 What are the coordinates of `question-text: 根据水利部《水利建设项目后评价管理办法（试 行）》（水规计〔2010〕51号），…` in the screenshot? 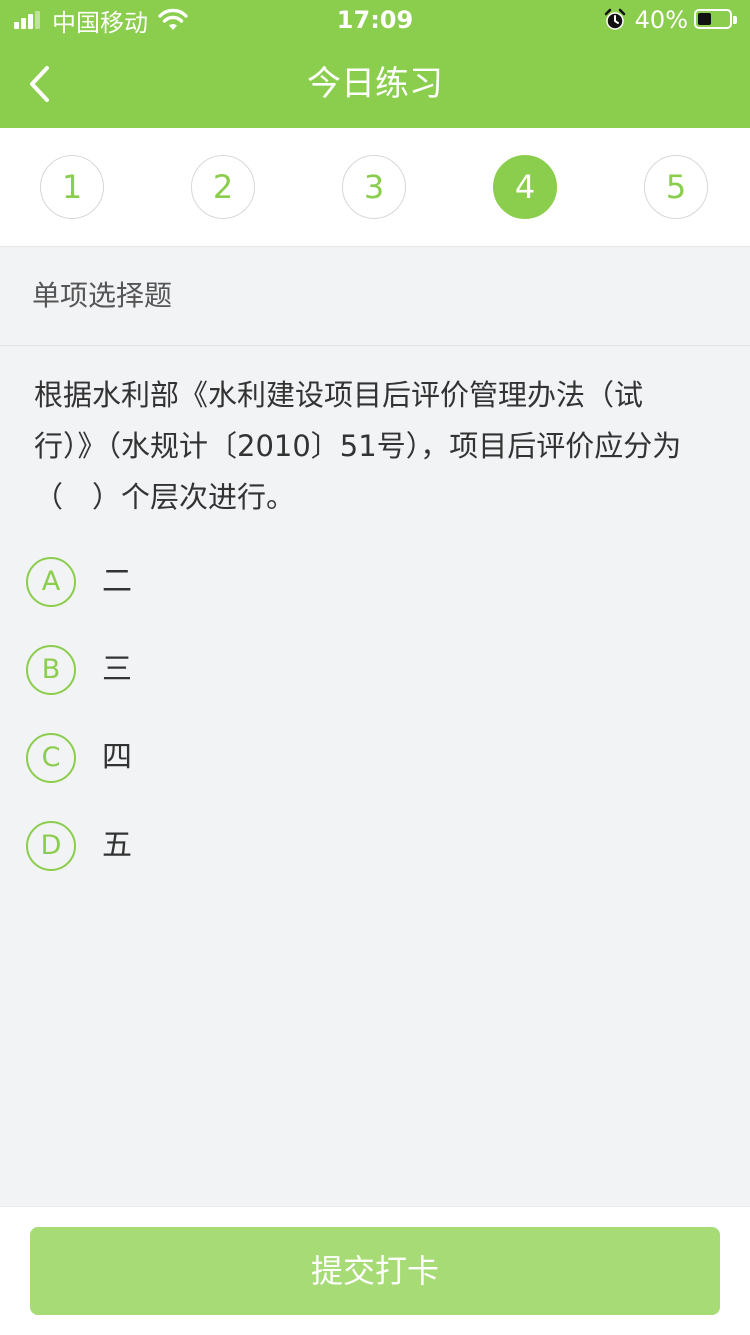 It's located at (384, 446).